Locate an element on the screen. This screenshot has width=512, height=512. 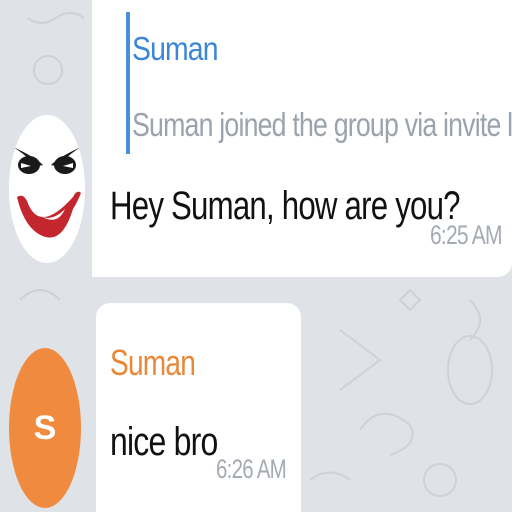
avatar-initial: S is located at coordinates (45, 427).